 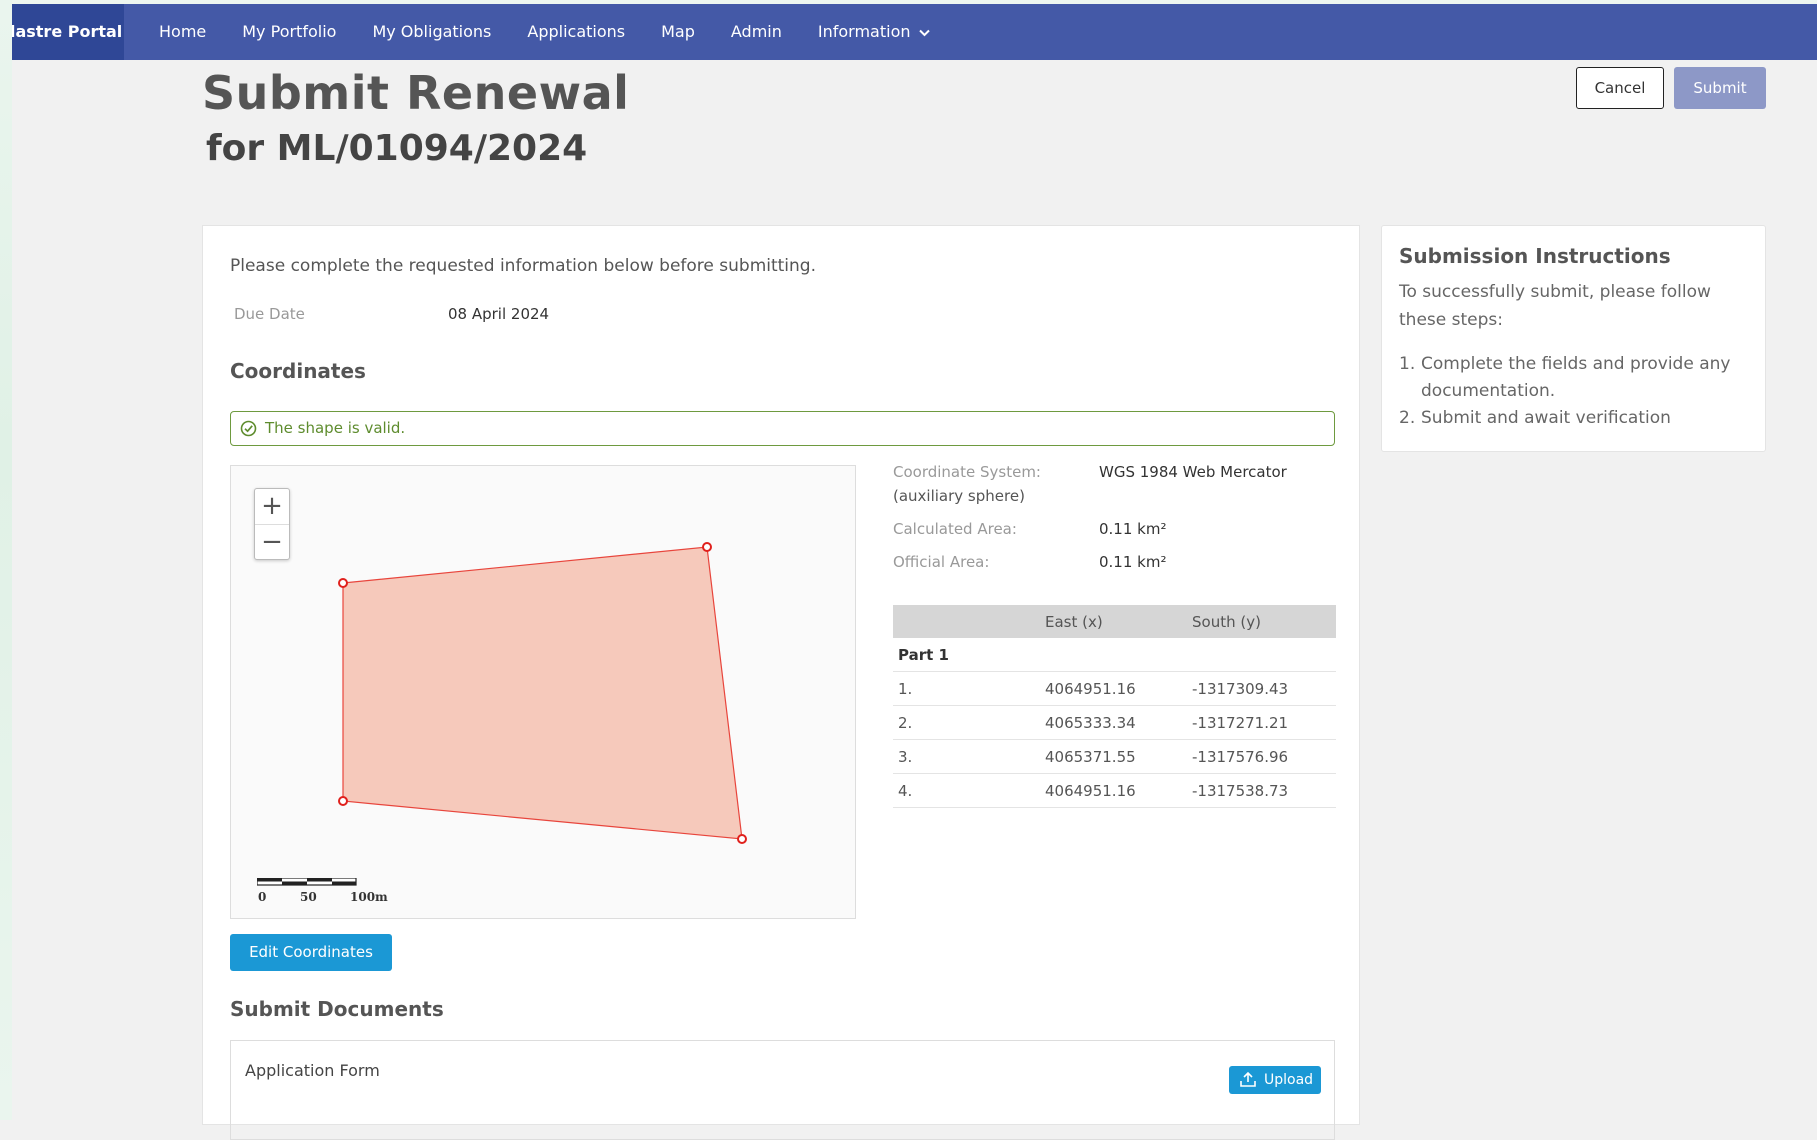 What do you see at coordinates (1407, 418) in the screenshot?
I see `step-number: 2.` at bounding box center [1407, 418].